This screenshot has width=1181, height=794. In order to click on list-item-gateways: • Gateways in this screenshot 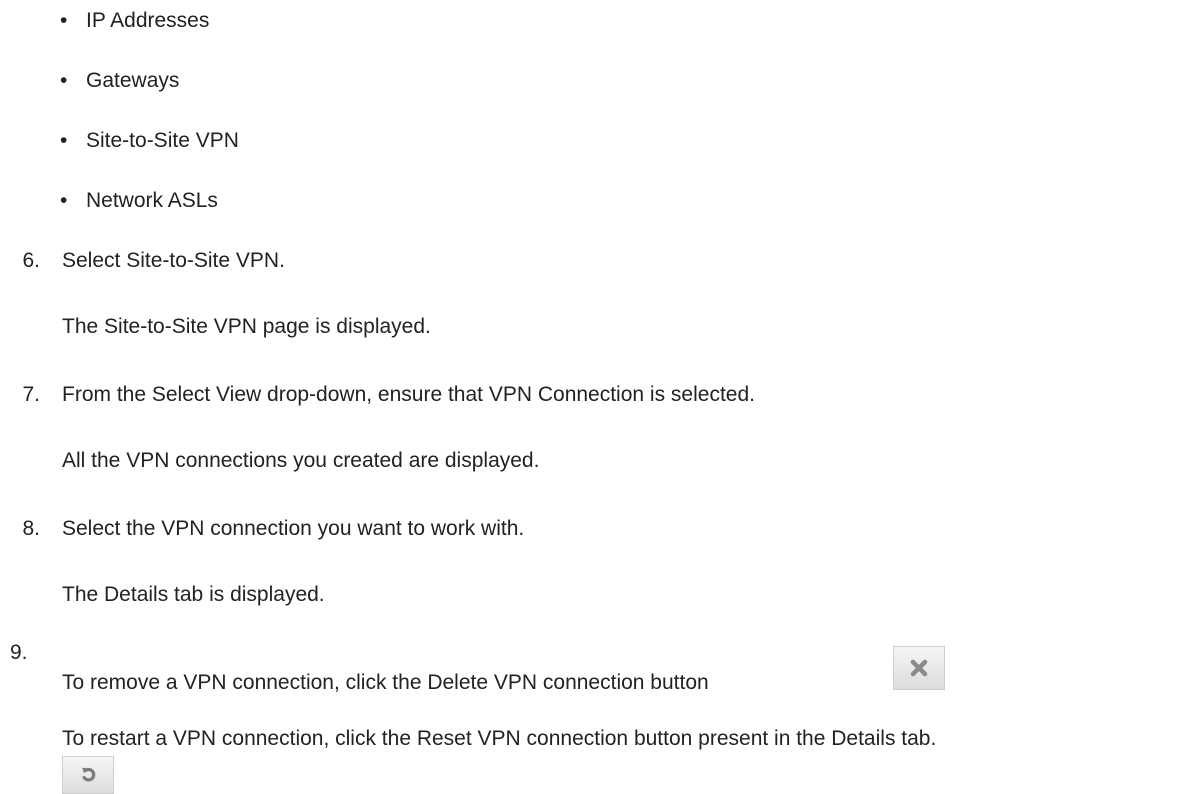, I will do `click(119, 81)`.